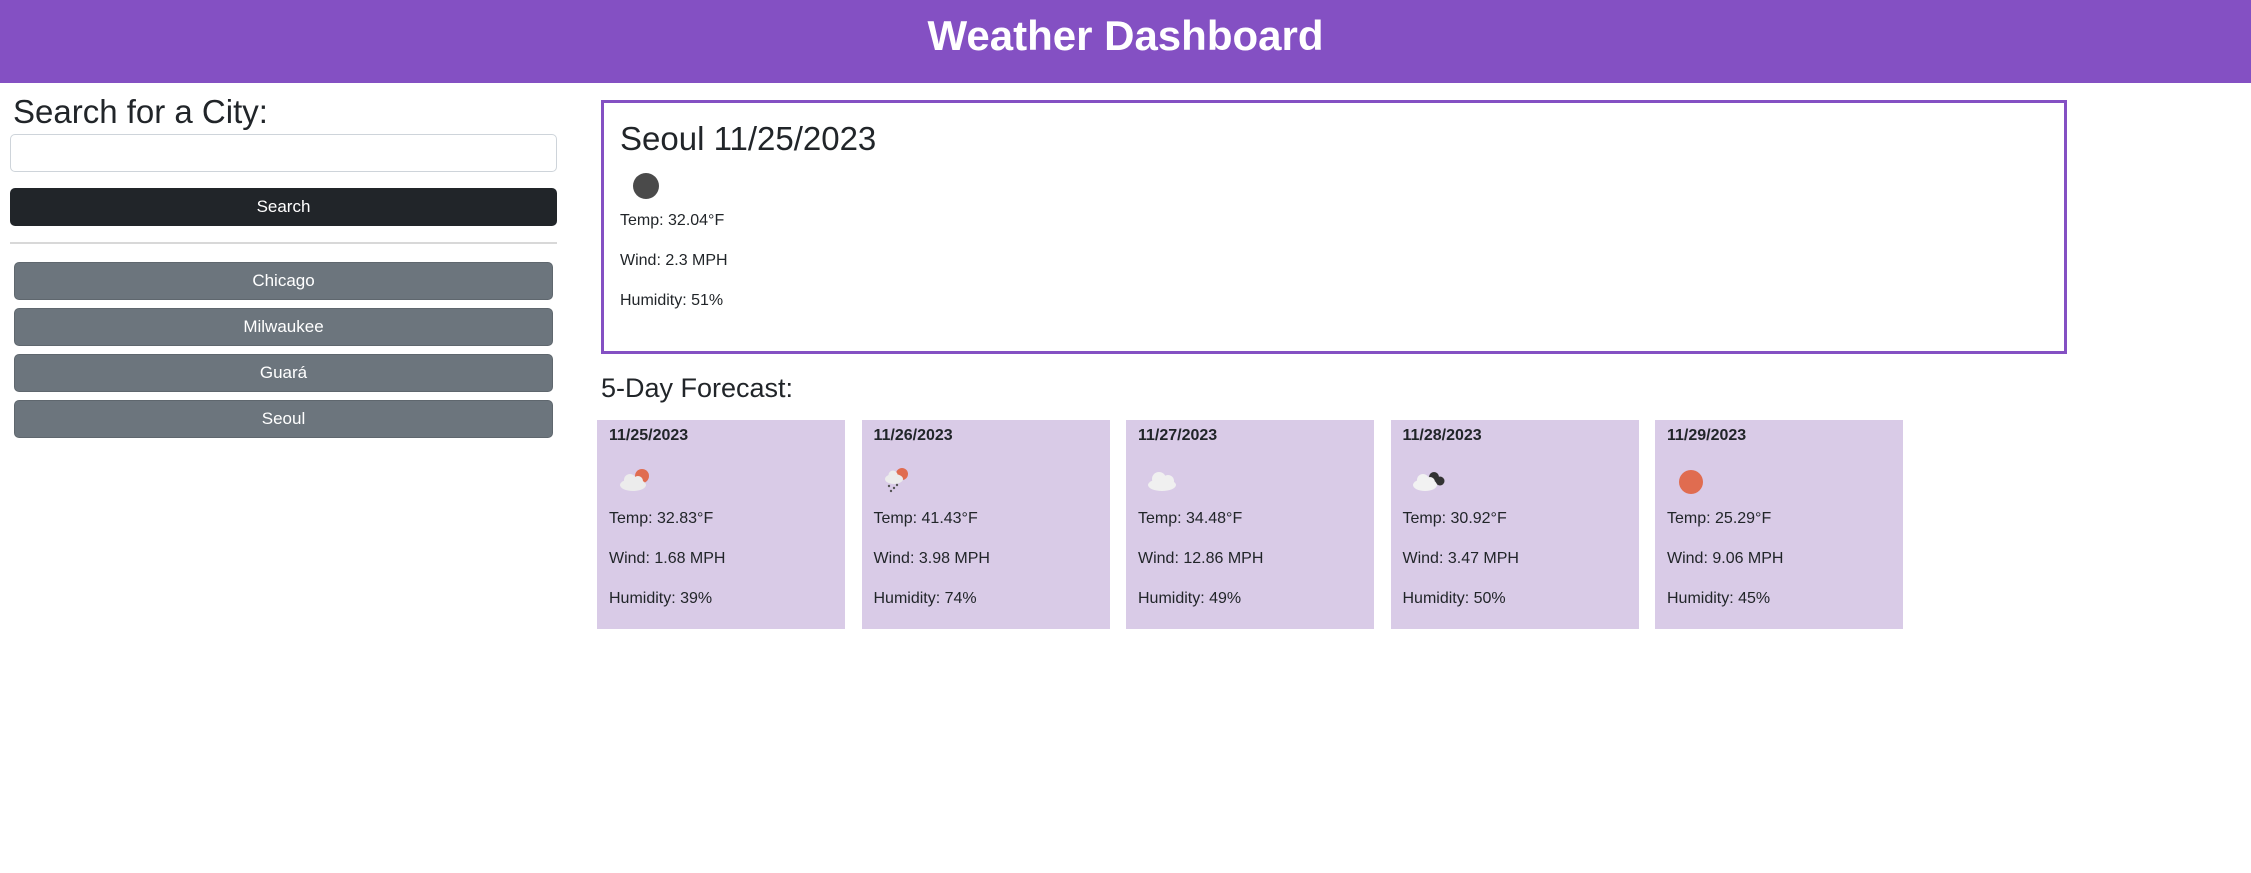  Describe the element at coordinates (283, 243) in the screenshot. I see `sidebar-divider` at that location.